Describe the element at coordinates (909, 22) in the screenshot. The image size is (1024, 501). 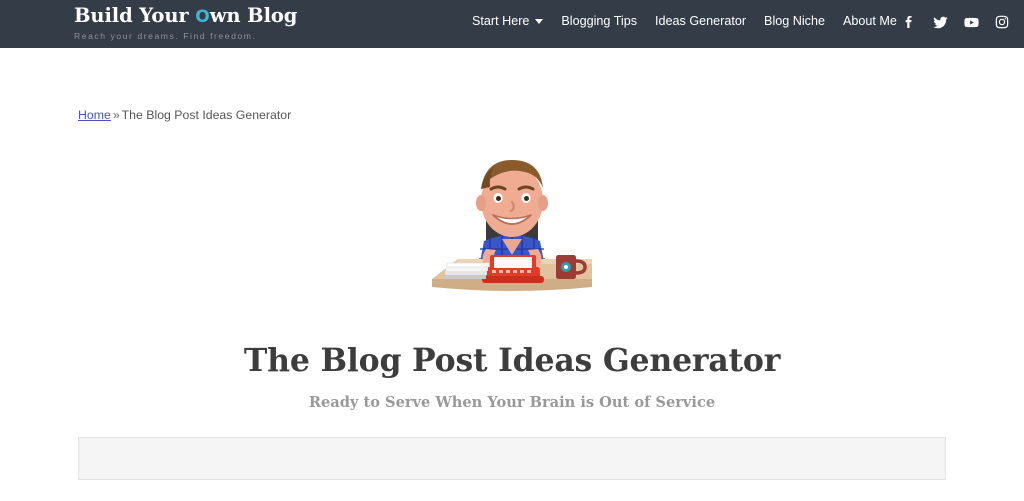
I see `facebook-icon` at that location.